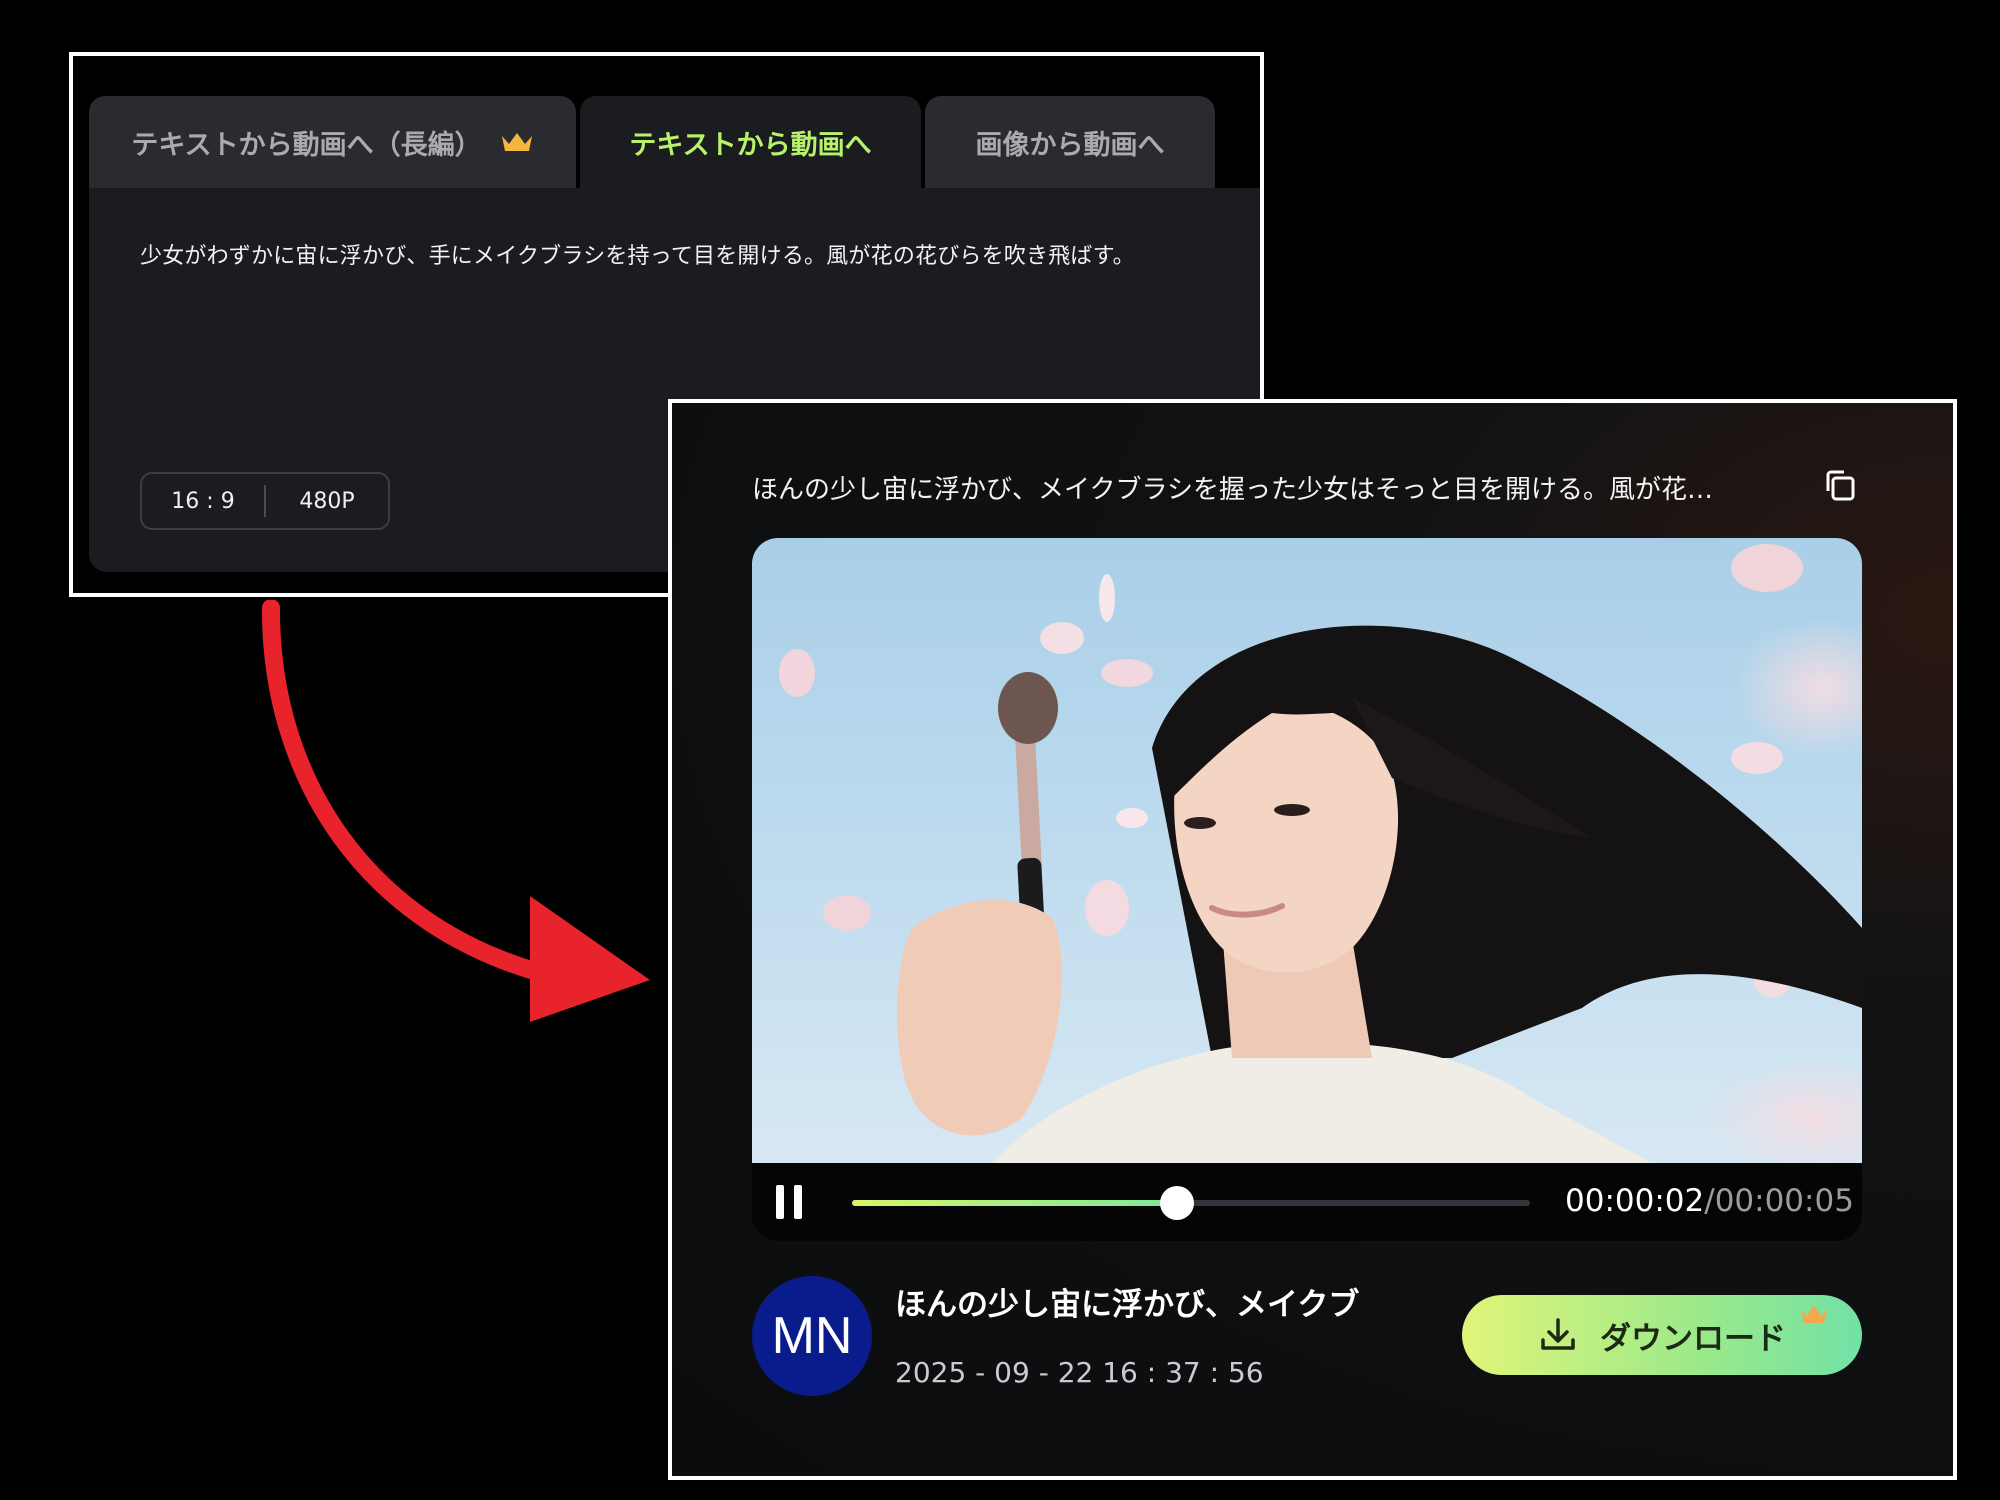  Describe the element at coordinates (798, 1202) in the screenshot. I see `pause-bar-right` at that location.